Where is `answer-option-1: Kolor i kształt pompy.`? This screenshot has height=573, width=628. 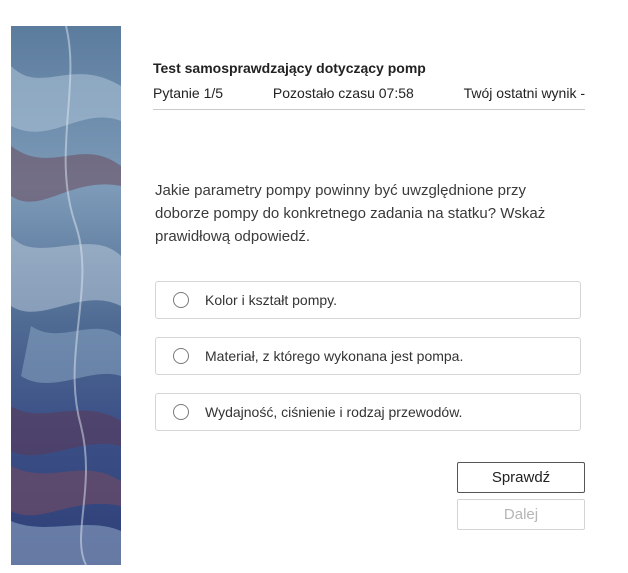 answer-option-1: Kolor i kształt pompy. is located at coordinates (368, 300).